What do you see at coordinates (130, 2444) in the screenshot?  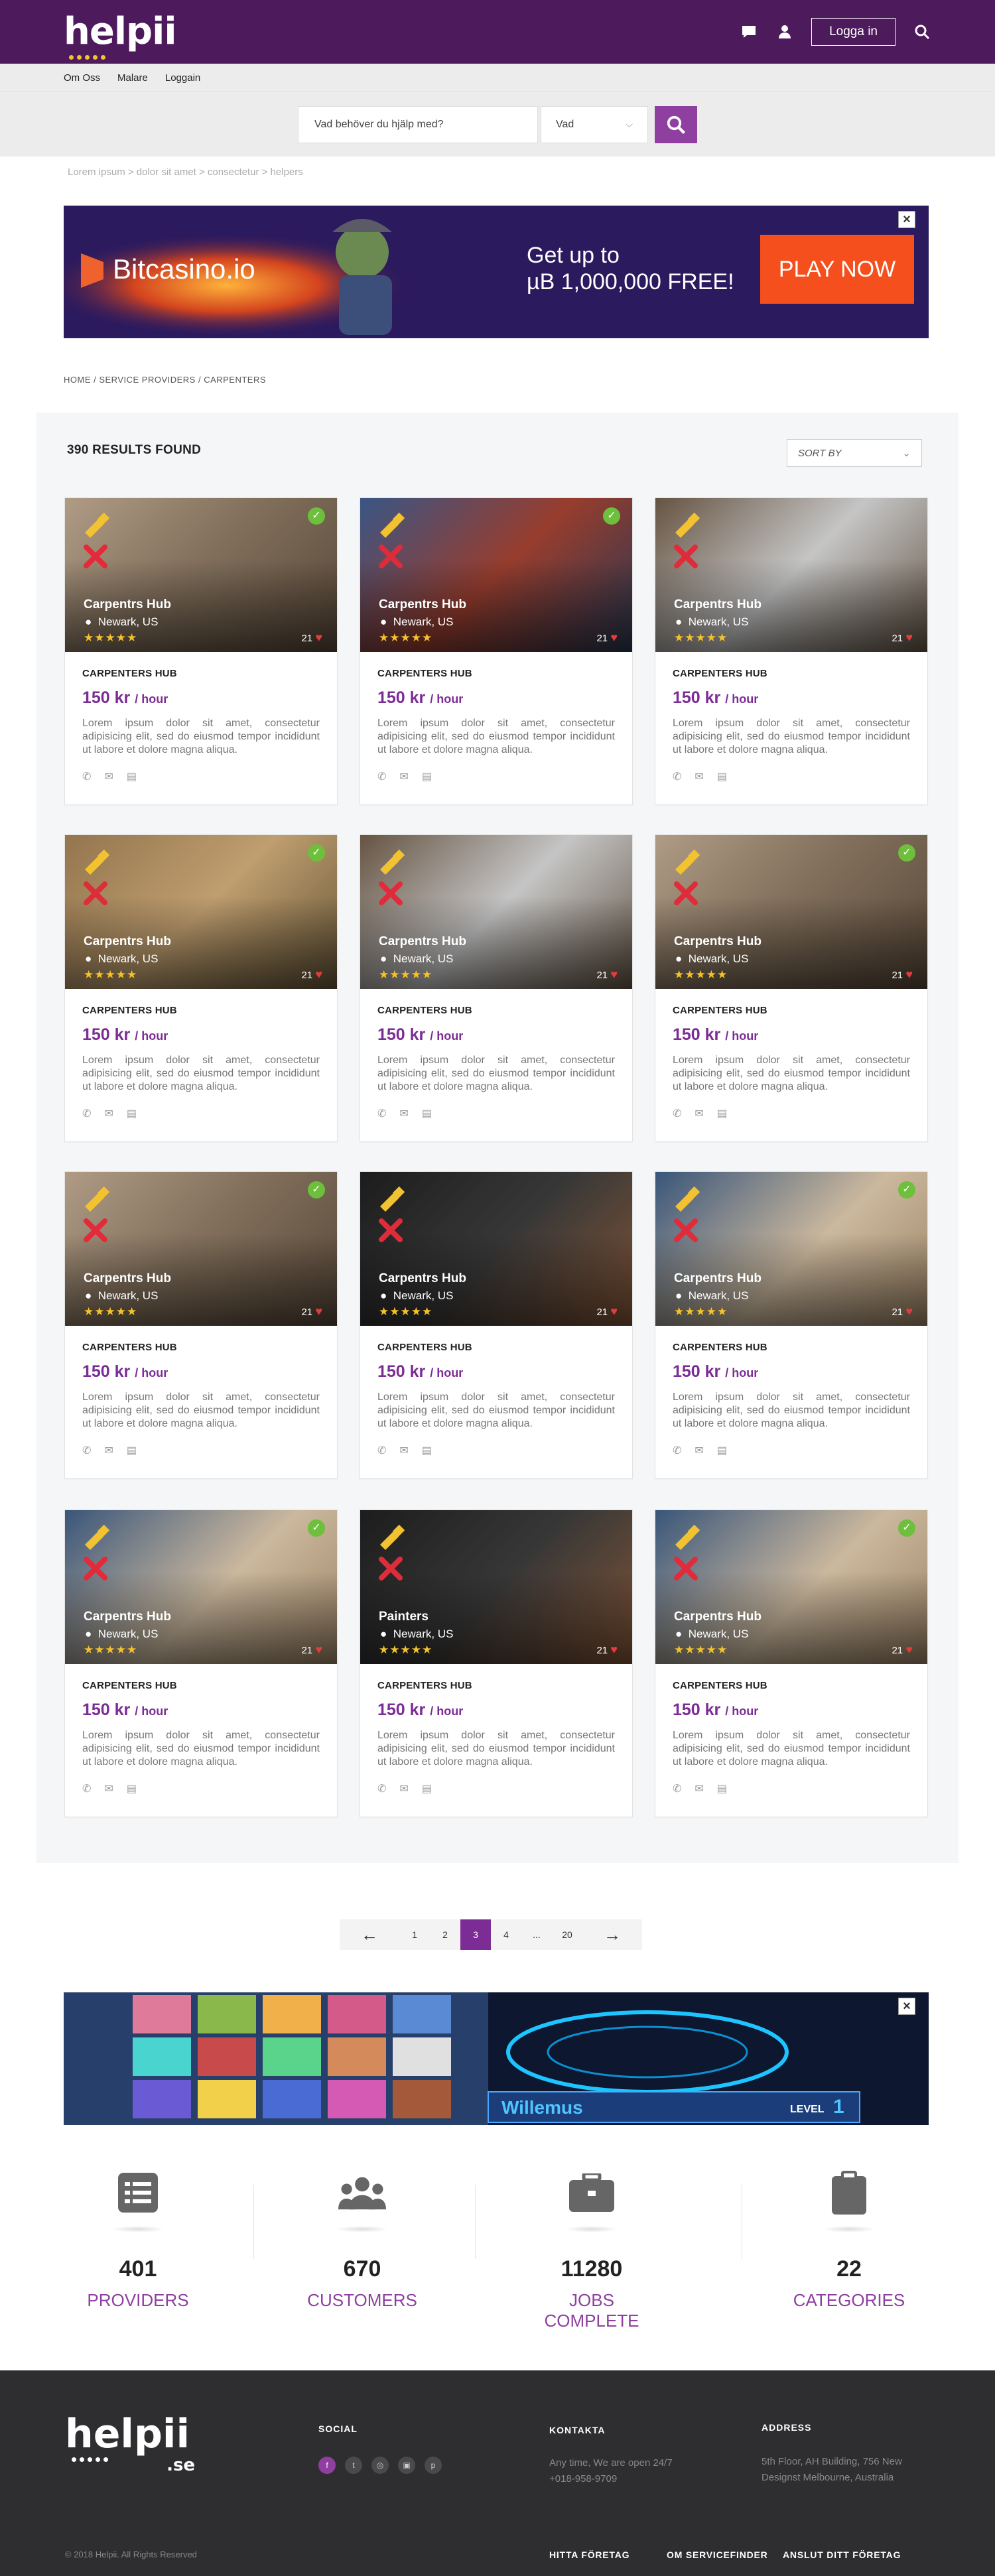 I see `footer-logo: helpii .se` at bounding box center [130, 2444].